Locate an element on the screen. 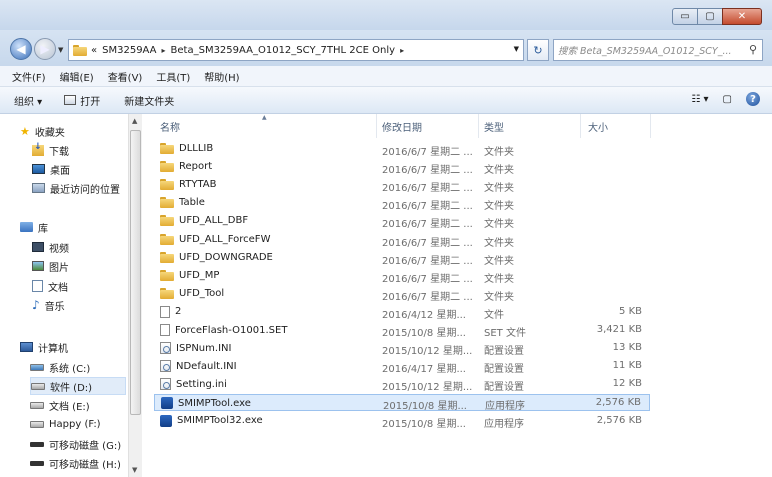  file-type: 文件夹 is located at coordinates (499, 243).